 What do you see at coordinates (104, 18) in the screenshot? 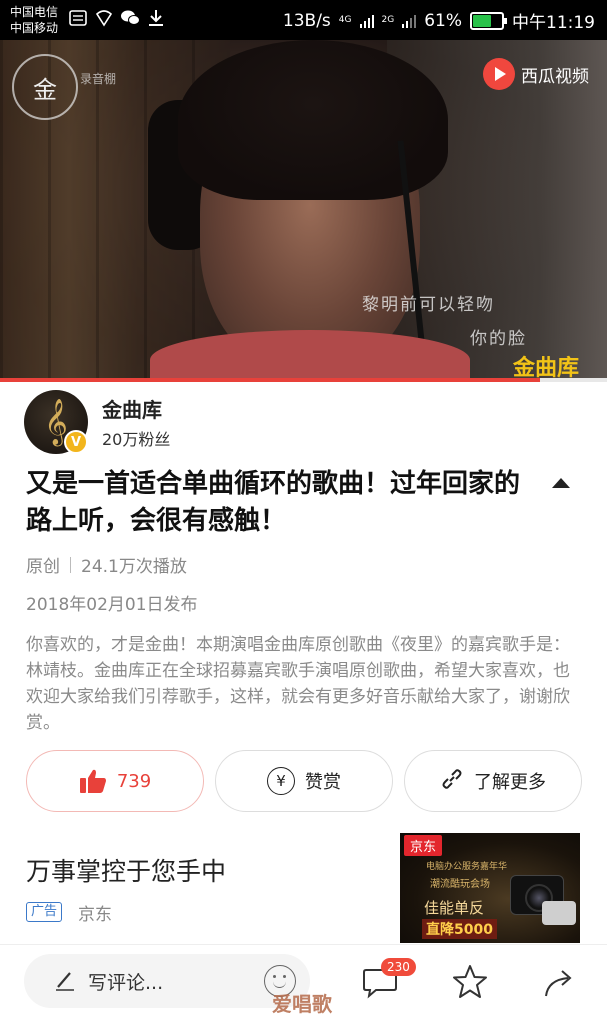
I see `wifi-icon` at bounding box center [104, 18].